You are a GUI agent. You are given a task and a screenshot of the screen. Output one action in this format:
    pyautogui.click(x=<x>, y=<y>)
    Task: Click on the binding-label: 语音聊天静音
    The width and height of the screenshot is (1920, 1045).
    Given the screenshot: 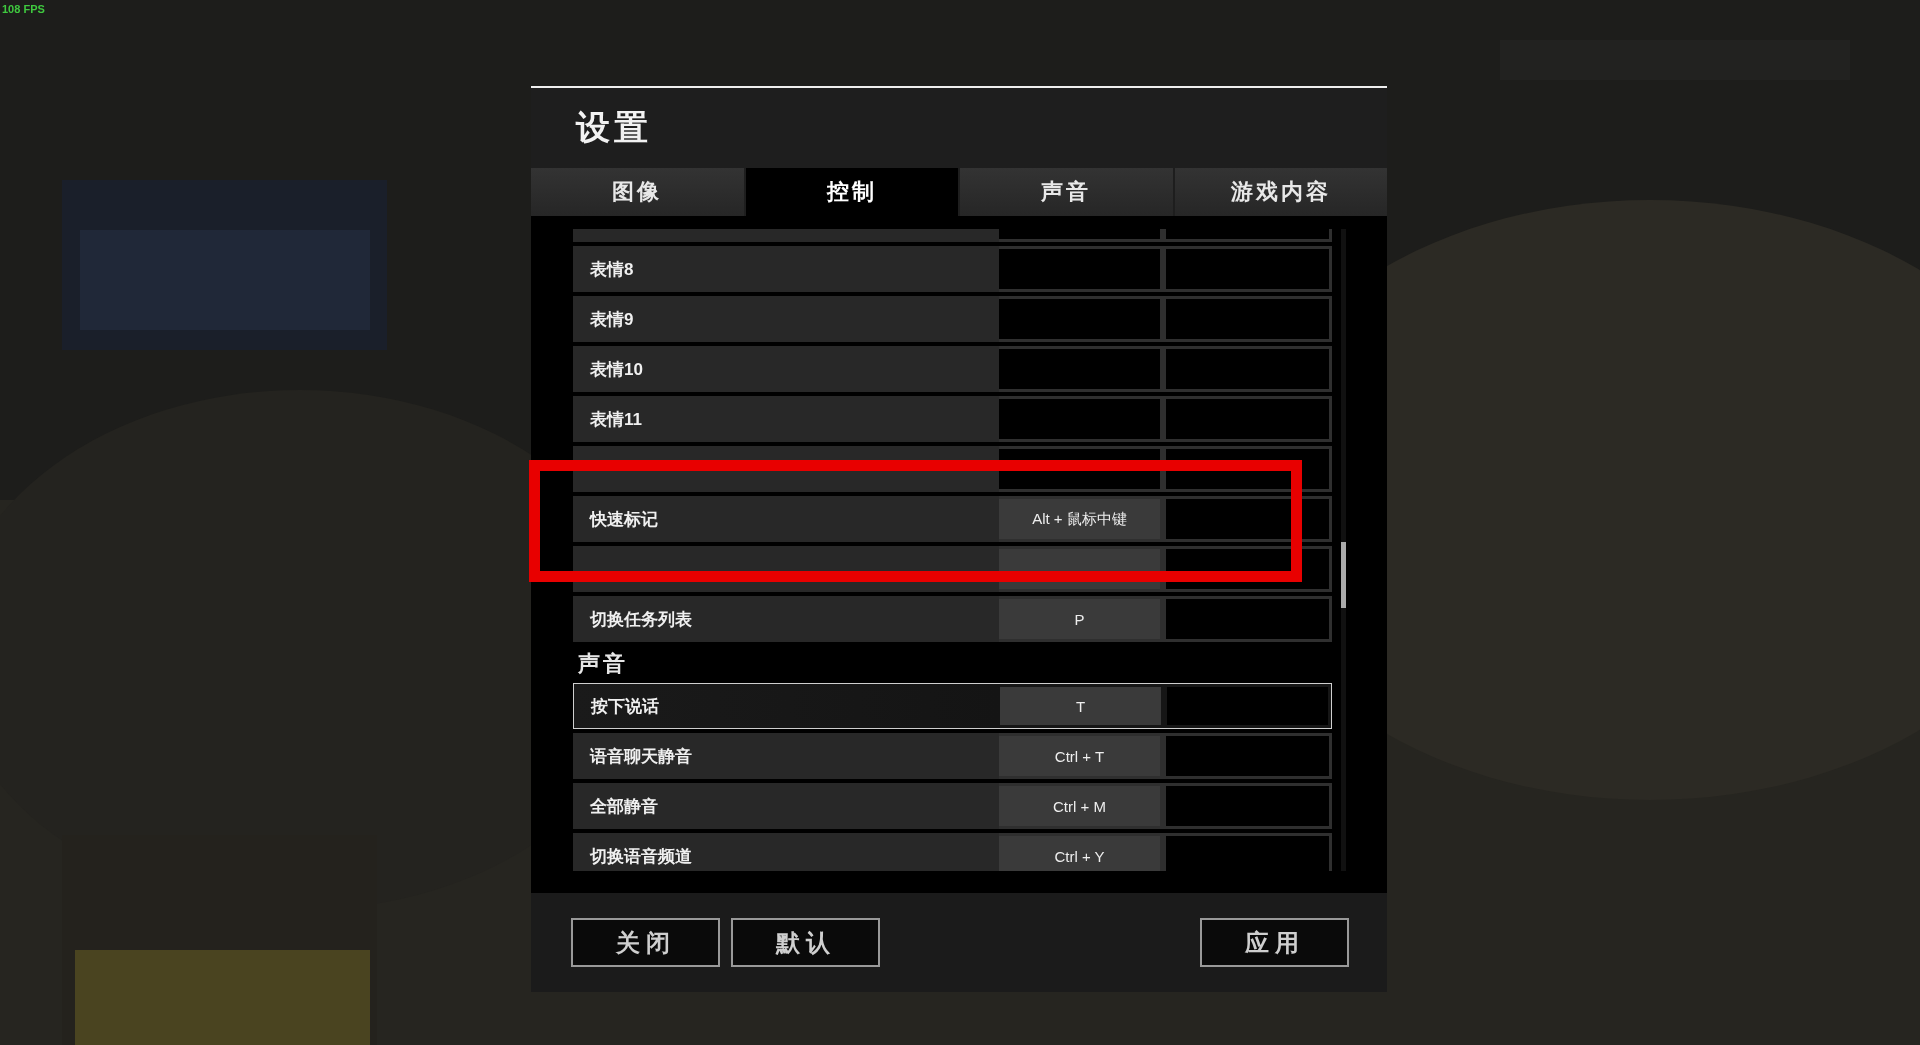 What is the action you would take?
    pyautogui.click(x=641, y=756)
    